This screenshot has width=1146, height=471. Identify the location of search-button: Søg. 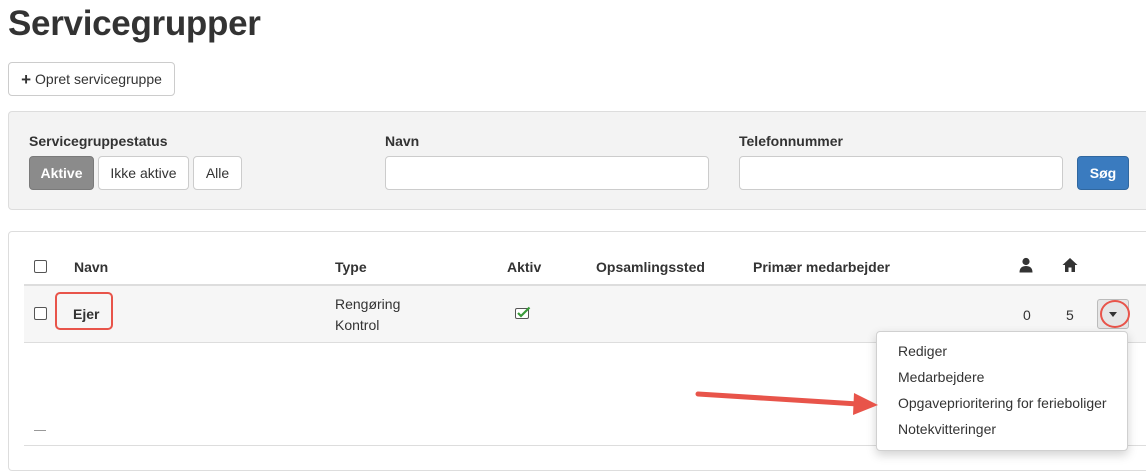
(1103, 173).